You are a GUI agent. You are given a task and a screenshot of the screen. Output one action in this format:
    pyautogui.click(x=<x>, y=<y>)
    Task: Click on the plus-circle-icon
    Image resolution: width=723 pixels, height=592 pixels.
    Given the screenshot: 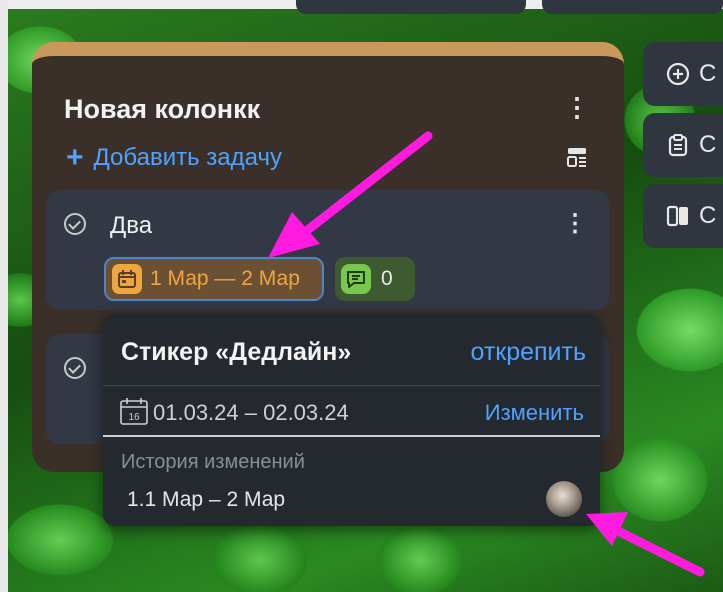 What is the action you would take?
    pyautogui.click(x=678, y=74)
    